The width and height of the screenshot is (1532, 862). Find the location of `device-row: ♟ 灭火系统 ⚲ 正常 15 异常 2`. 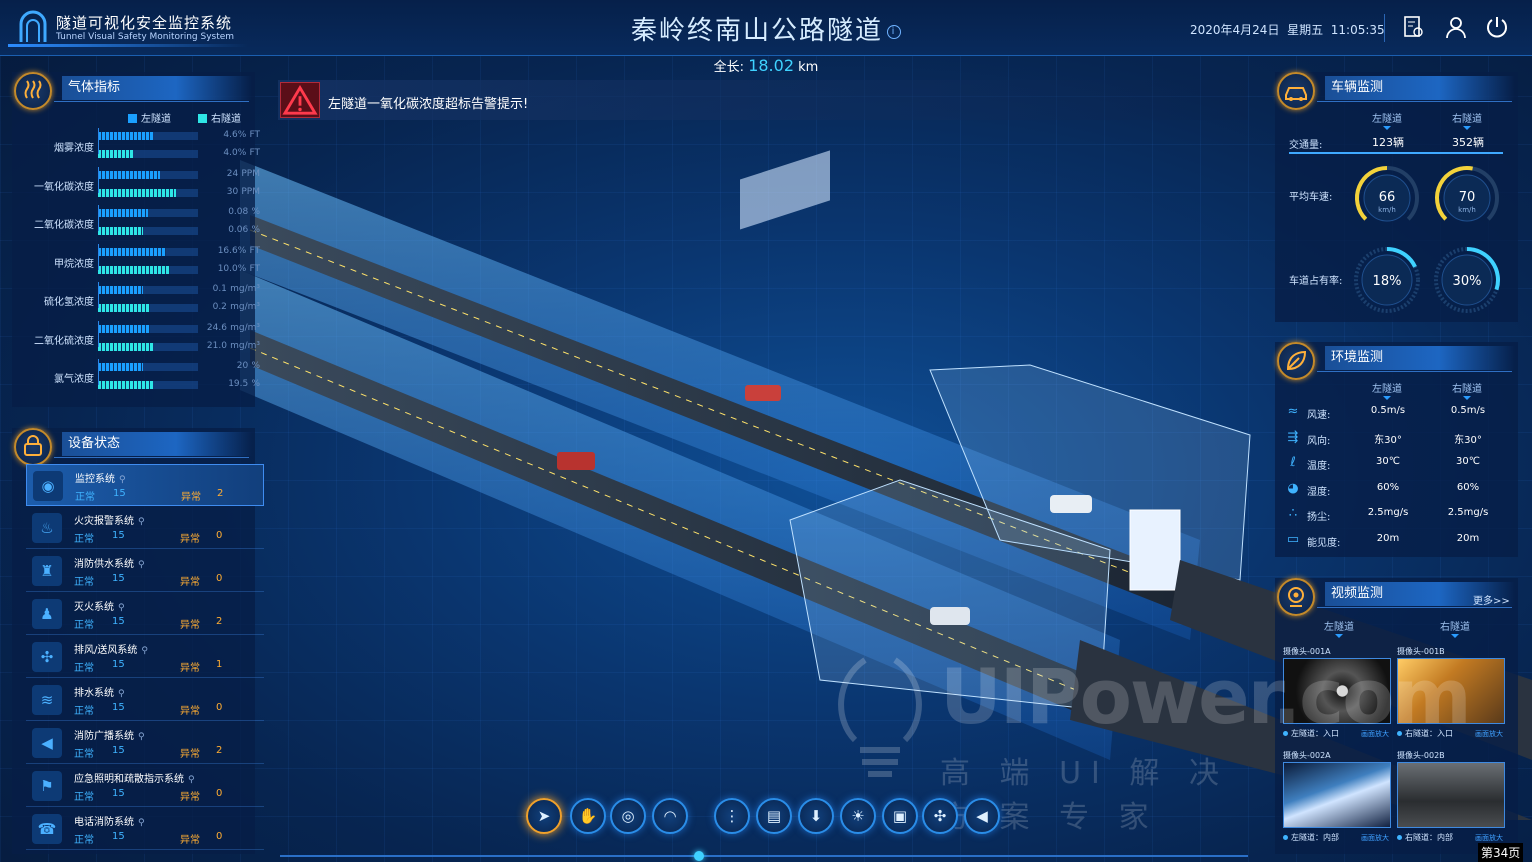

device-row: ♟ 灭火系统 ⚲ 正常 15 异常 2 is located at coordinates (145, 614).